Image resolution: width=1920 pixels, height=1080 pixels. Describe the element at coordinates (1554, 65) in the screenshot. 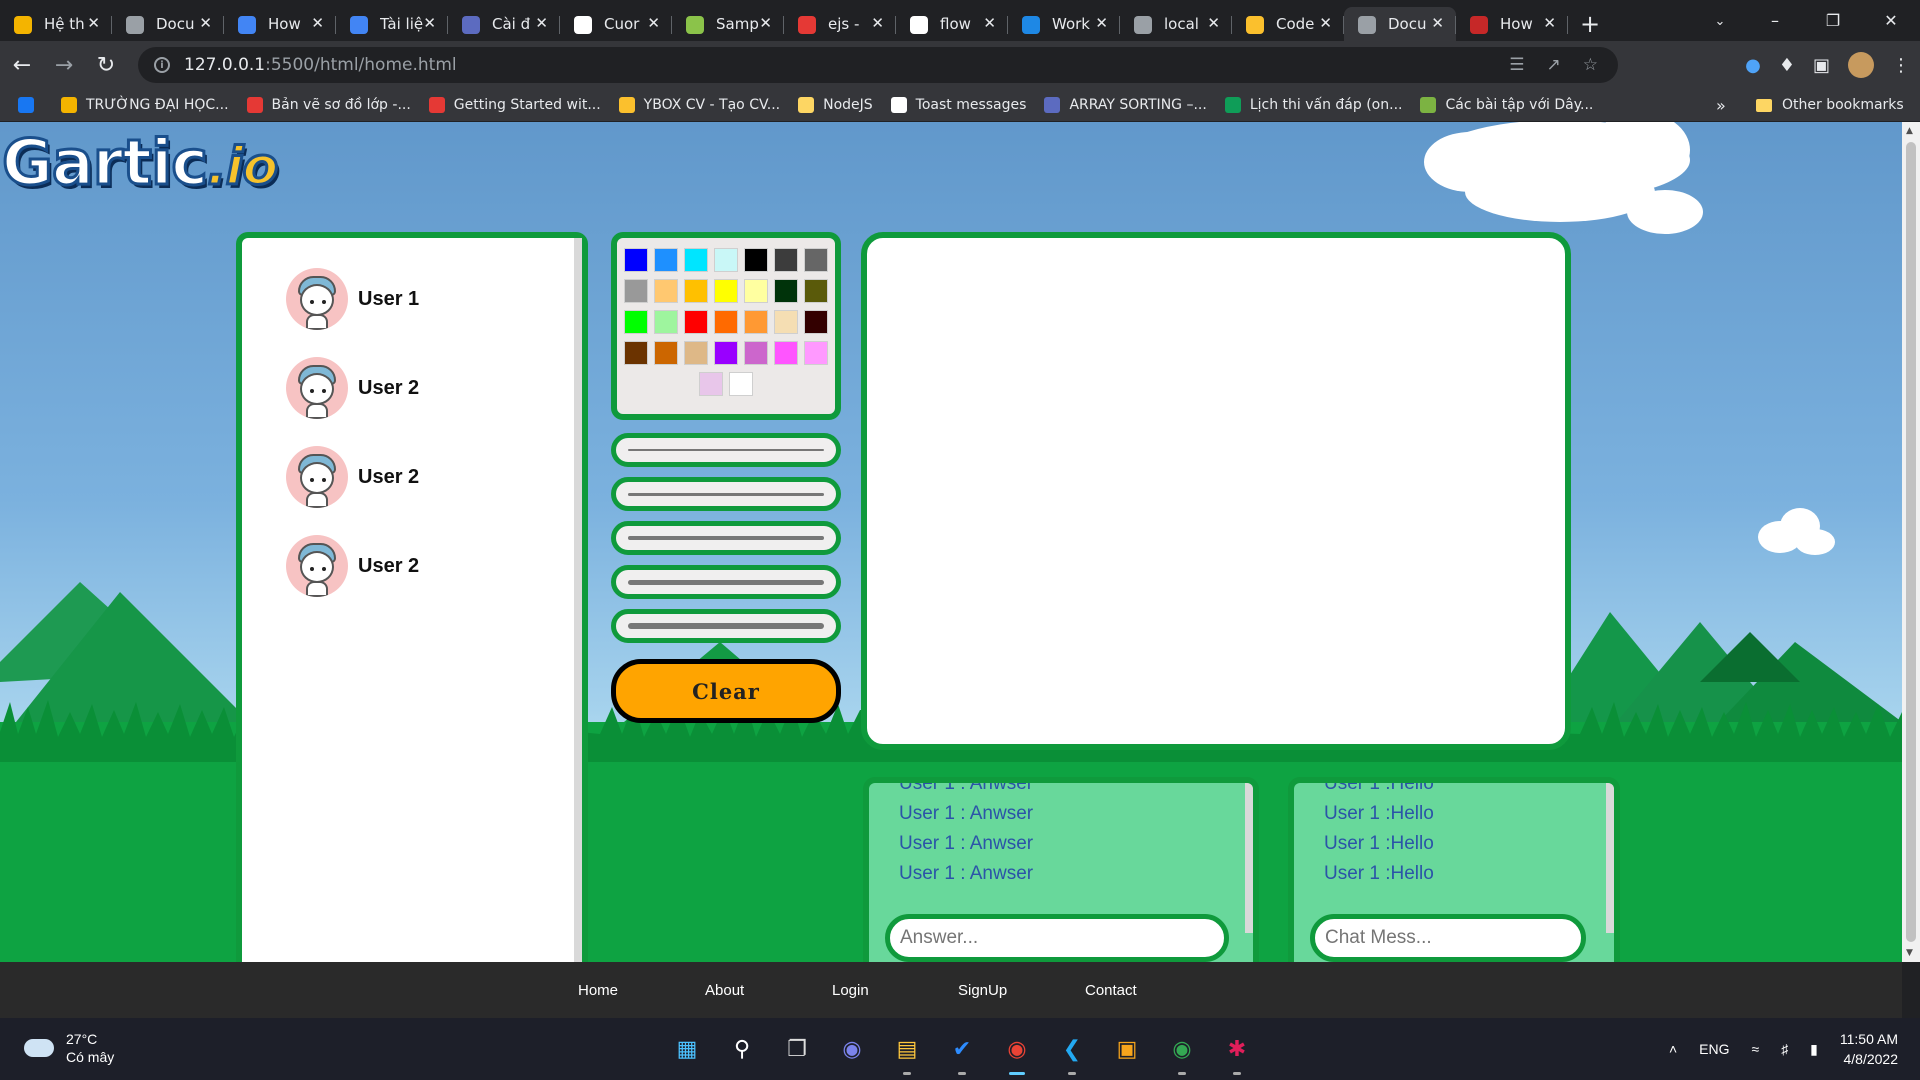

I see `share-icon: ↗` at that location.